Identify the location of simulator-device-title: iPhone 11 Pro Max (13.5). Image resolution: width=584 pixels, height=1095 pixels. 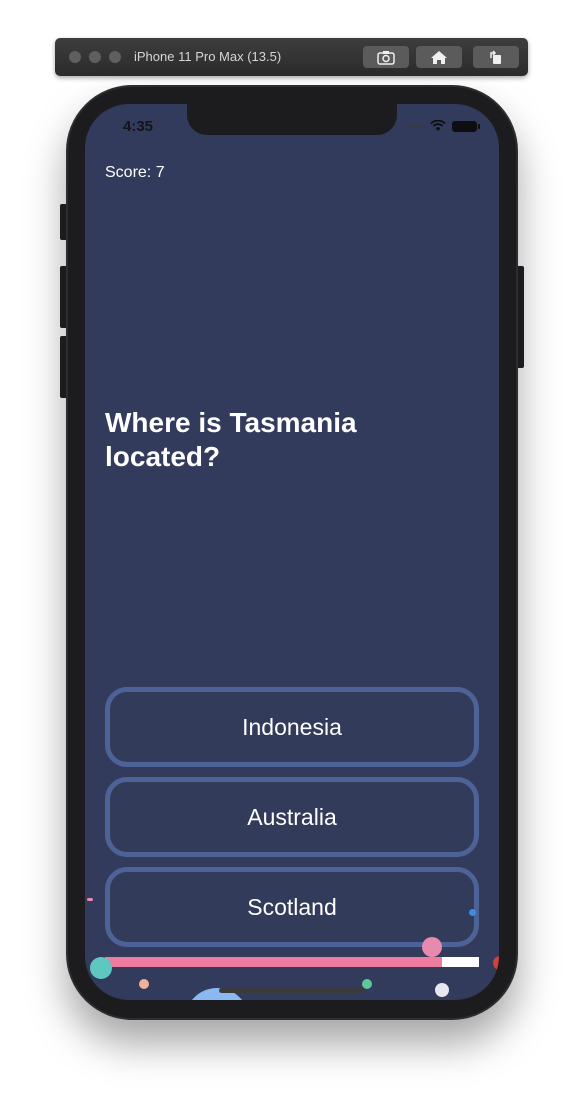
(208, 56).